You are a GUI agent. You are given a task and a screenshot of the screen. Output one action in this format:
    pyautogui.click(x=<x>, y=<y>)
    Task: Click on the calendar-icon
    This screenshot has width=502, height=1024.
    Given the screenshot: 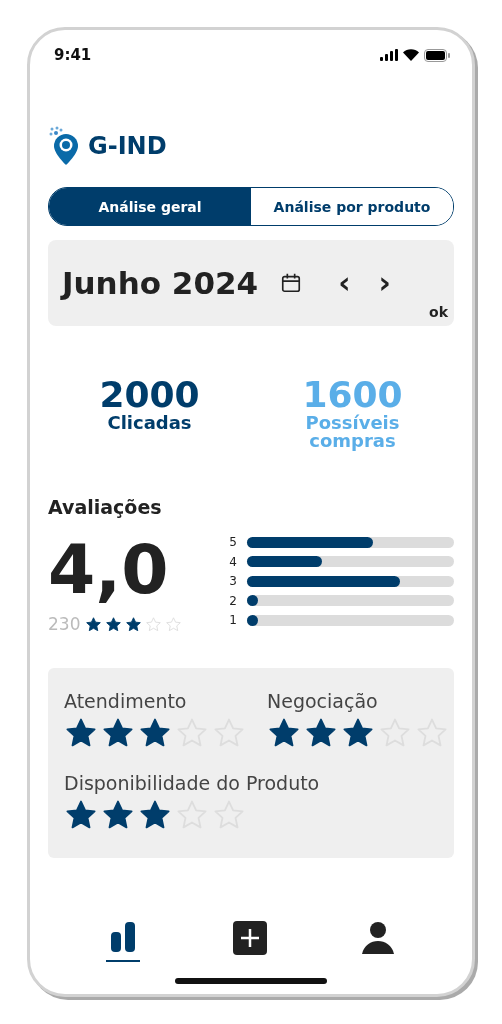 What is the action you would take?
    pyautogui.click(x=291, y=283)
    